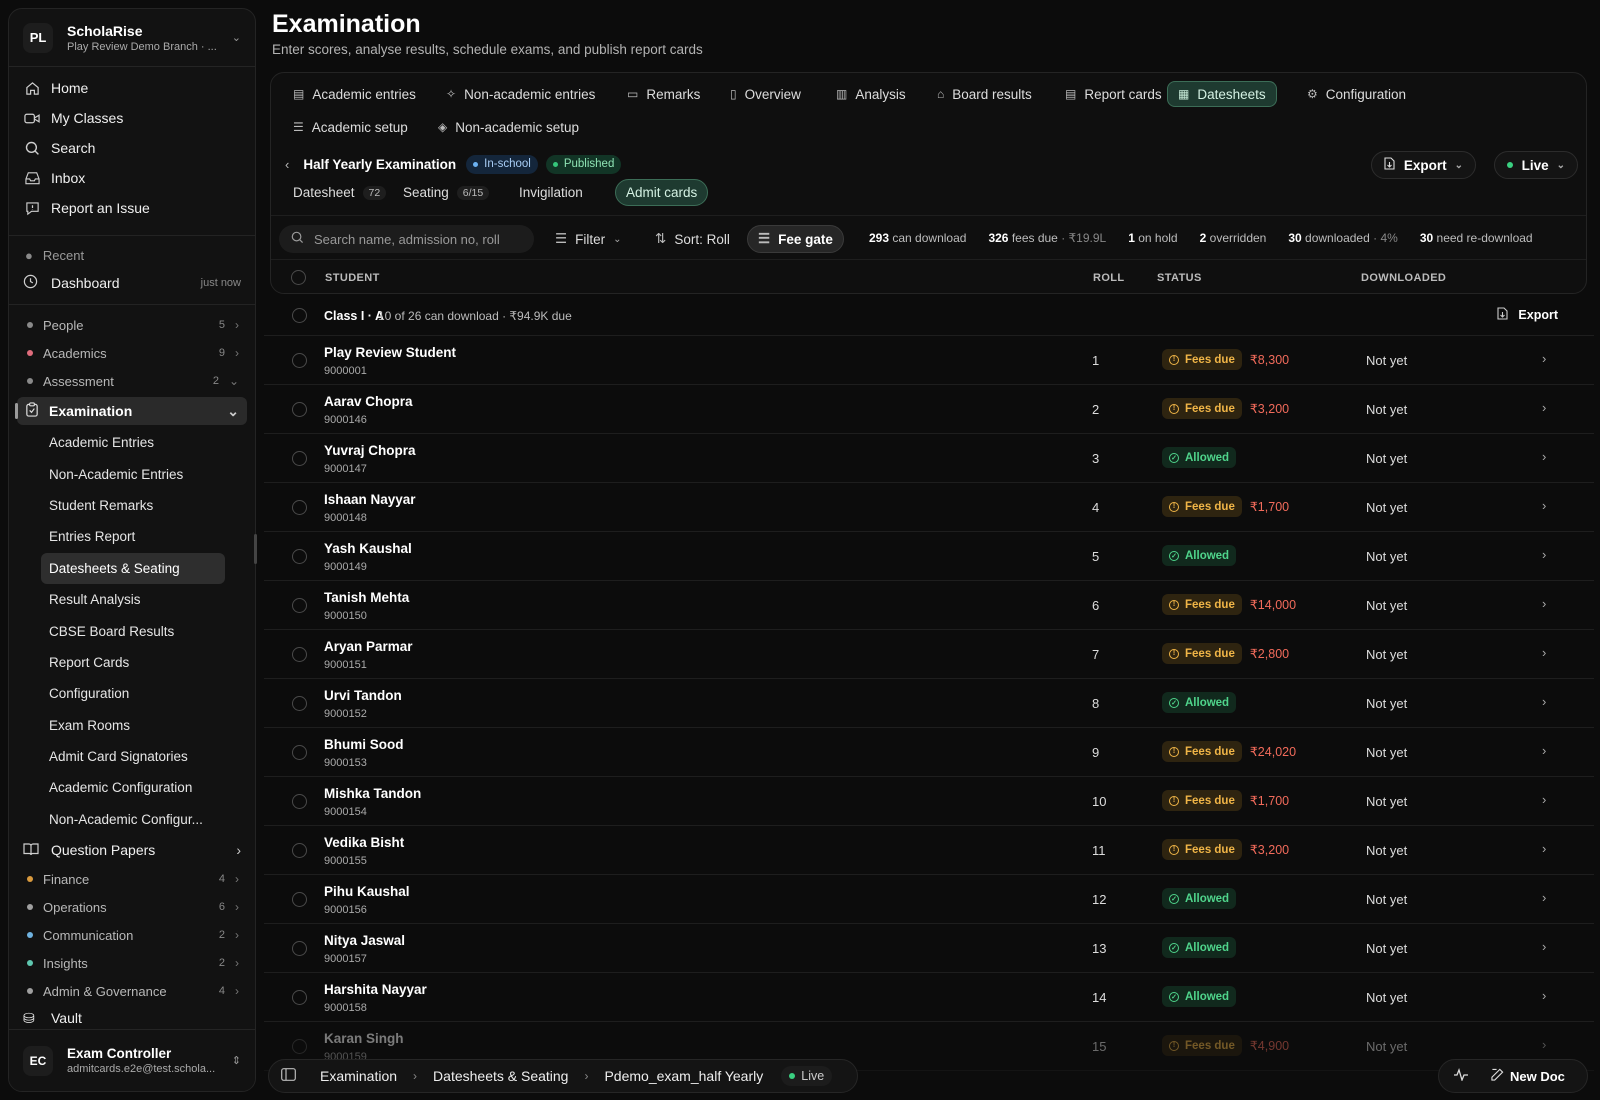  I want to click on tab-academic-setup: ☰ Academic setup, so click(350, 127).